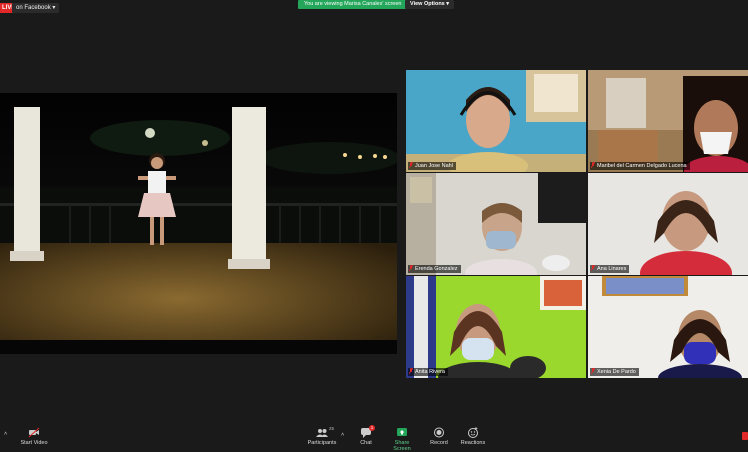  Describe the element at coordinates (473, 432) in the screenshot. I see `reactions-icon` at that location.